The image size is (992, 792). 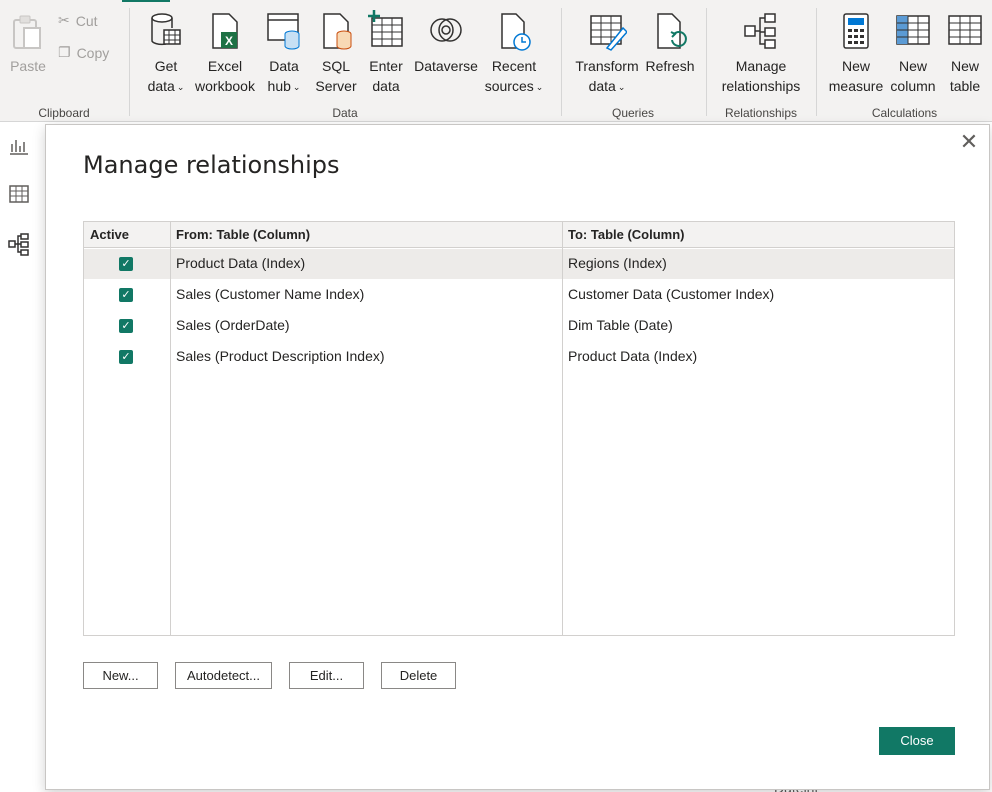 I want to click on dataverse-button: Dataverse, so click(x=446, y=43).